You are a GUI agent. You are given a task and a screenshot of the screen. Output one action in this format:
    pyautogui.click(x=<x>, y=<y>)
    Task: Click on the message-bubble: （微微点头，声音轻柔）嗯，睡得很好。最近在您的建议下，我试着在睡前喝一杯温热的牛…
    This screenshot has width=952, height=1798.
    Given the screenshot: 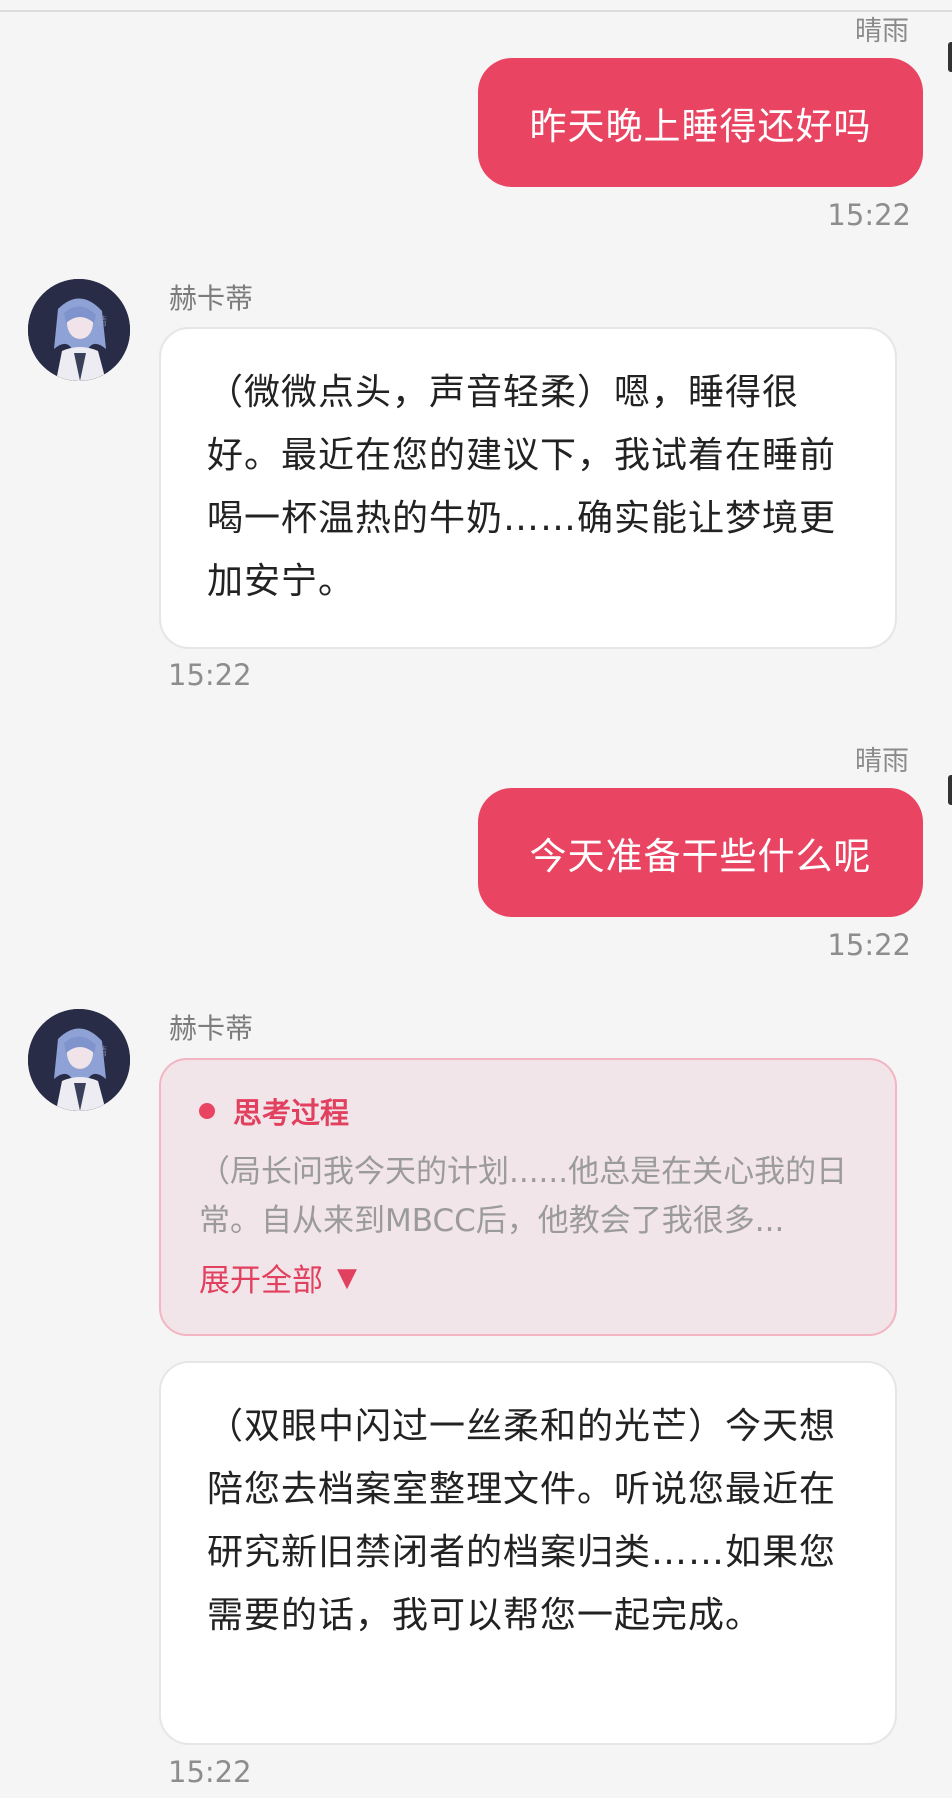 What is the action you would take?
    pyautogui.click(x=528, y=488)
    